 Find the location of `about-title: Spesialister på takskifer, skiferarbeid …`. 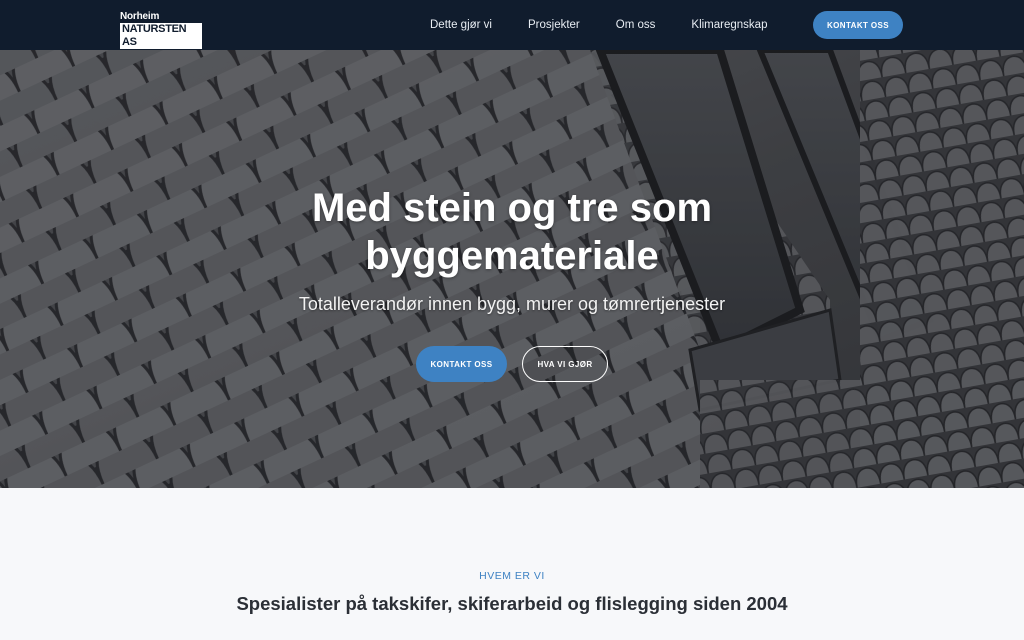

about-title: Spesialister på takskifer, skiferarbeid … is located at coordinates (512, 603).